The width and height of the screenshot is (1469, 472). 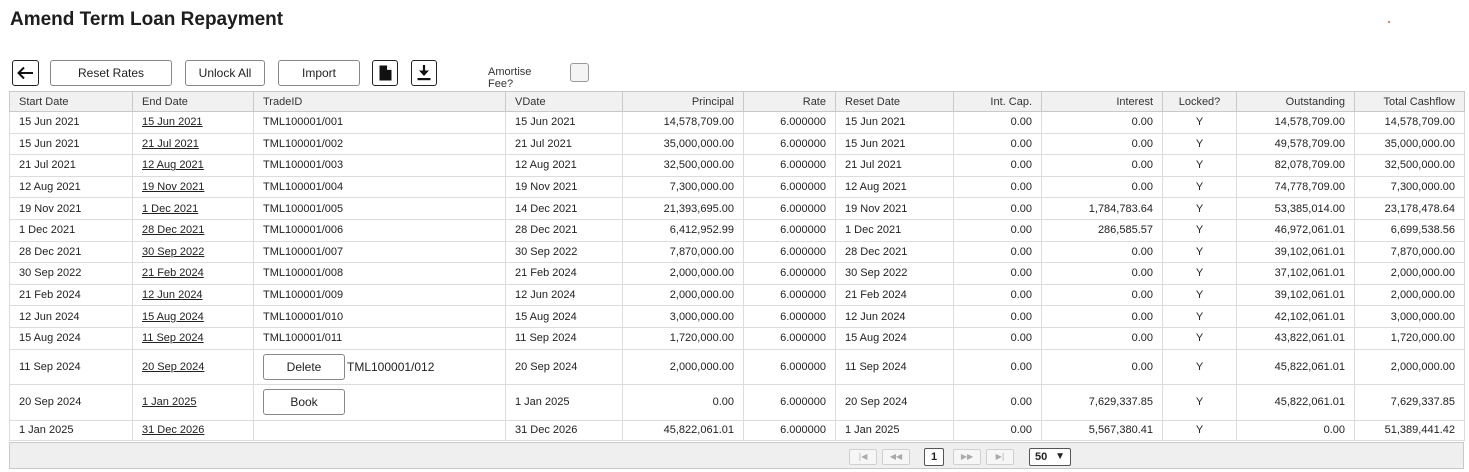 I want to click on end-date-cell: 1 Dec 2021, so click(x=193, y=208).